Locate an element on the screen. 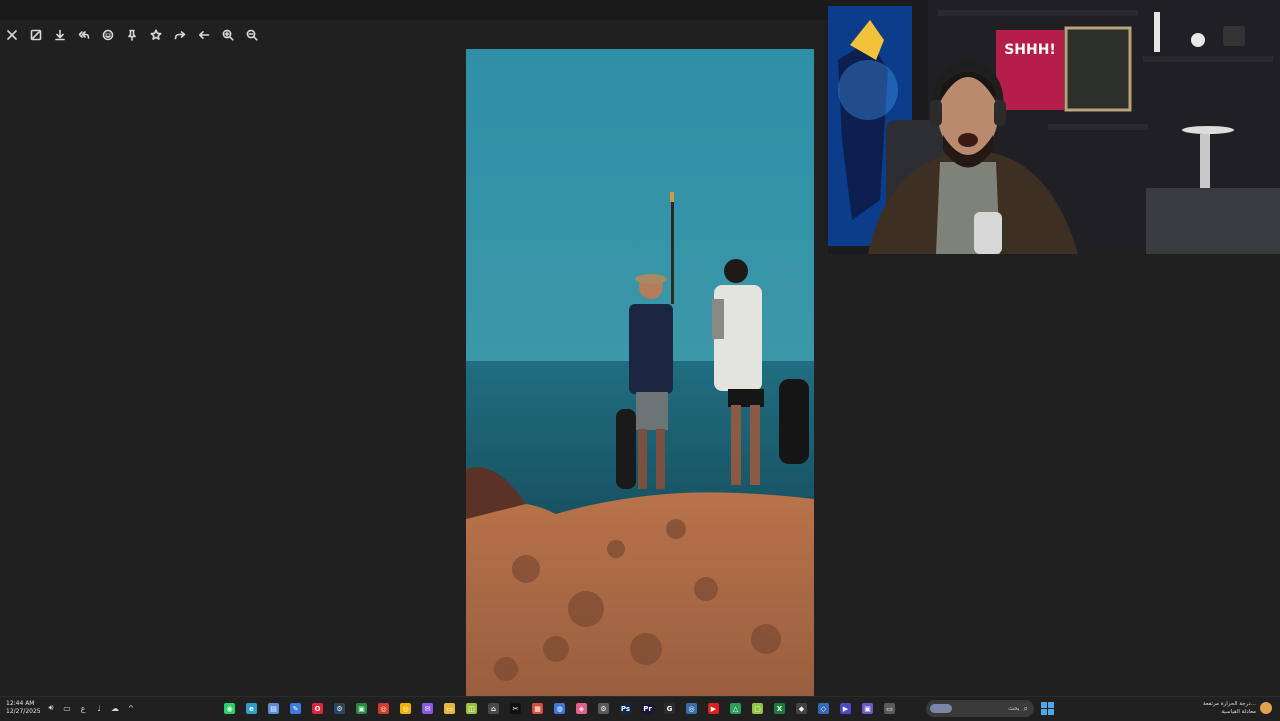 The width and height of the screenshot is (1280, 721). app-red-icon: ▦ is located at coordinates (537, 708).